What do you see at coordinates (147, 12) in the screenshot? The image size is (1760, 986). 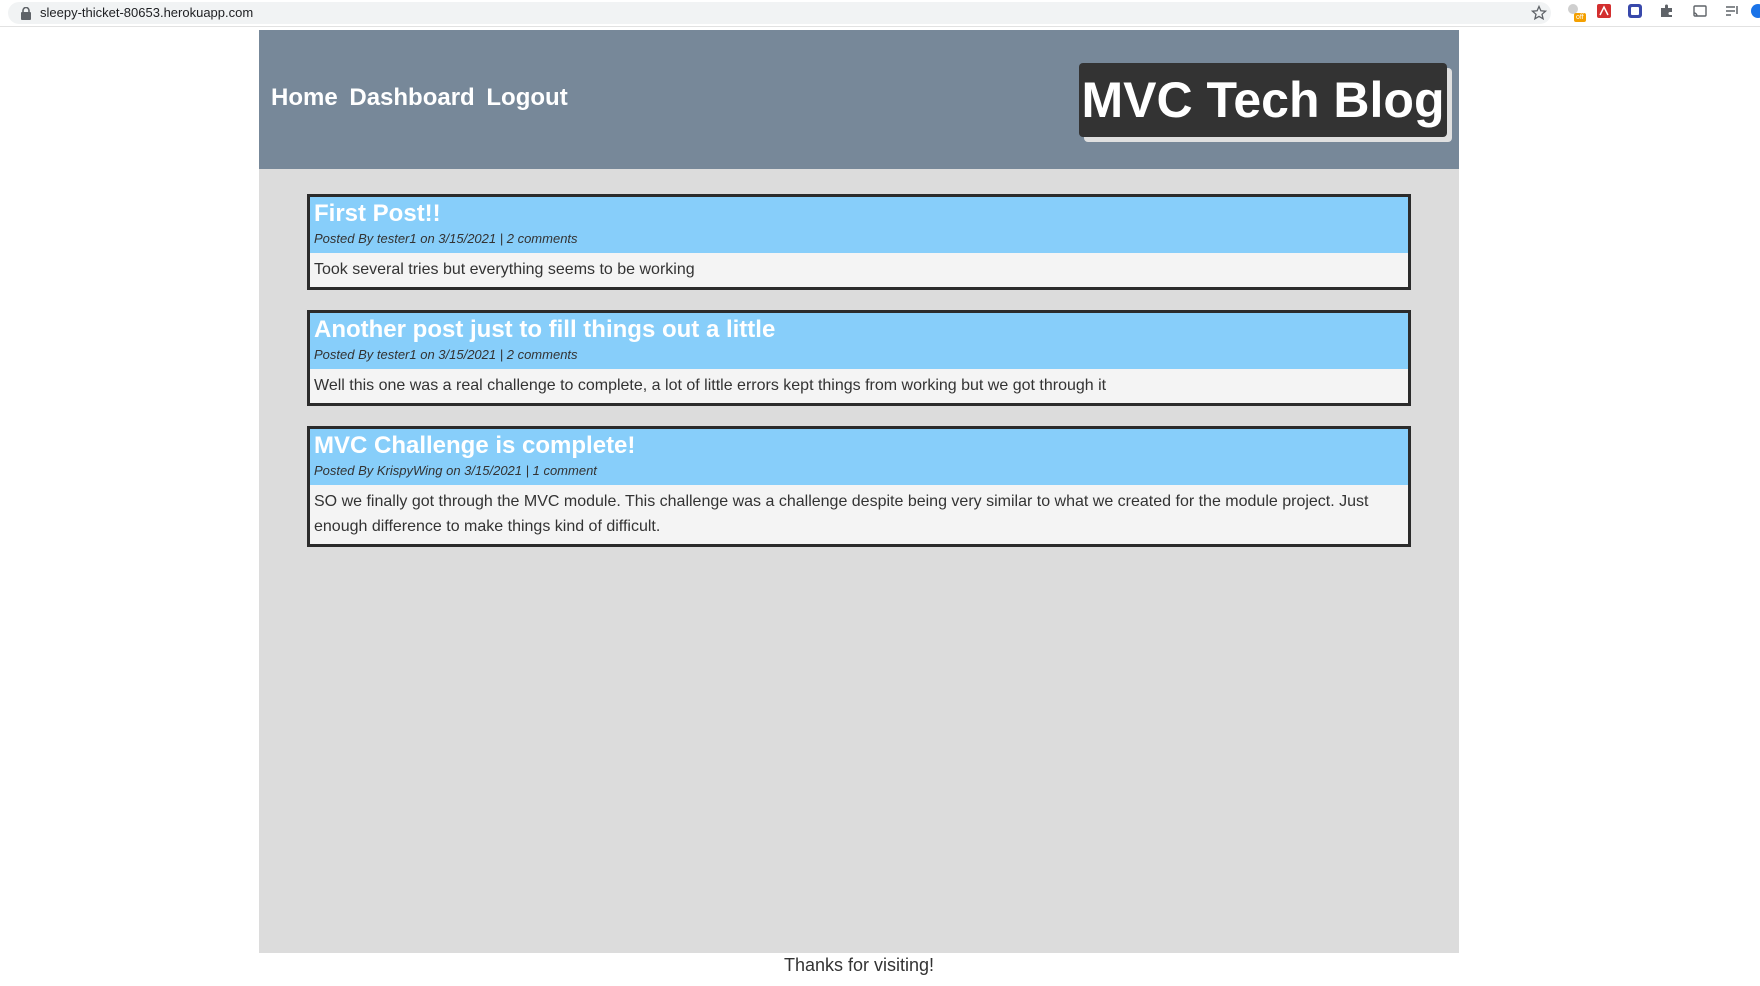 I see `url-text: sleepy-thicket-80653.herokuapp.com` at bounding box center [147, 12].